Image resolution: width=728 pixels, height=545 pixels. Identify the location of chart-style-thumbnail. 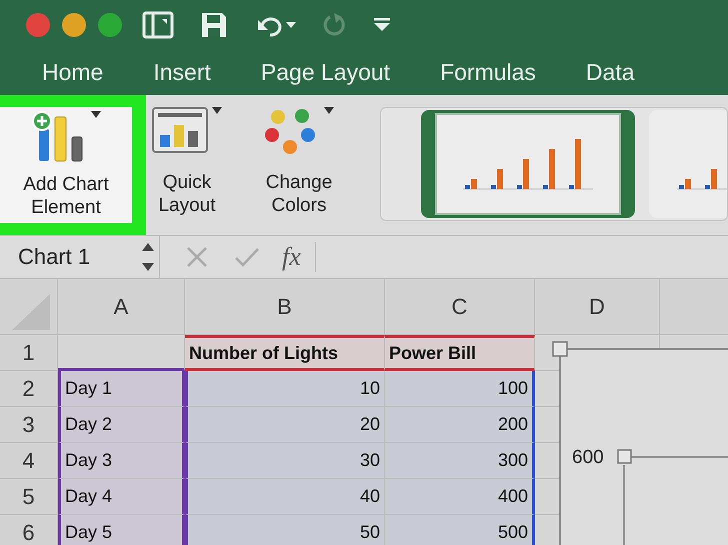
(528, 164).